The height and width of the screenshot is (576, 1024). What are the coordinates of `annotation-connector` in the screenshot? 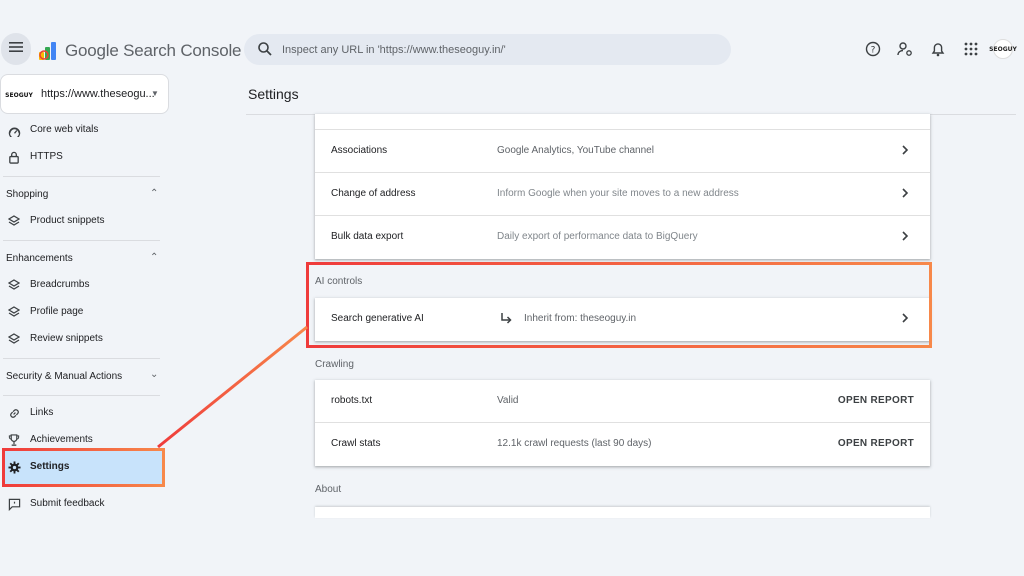 It's located at (232, 387).